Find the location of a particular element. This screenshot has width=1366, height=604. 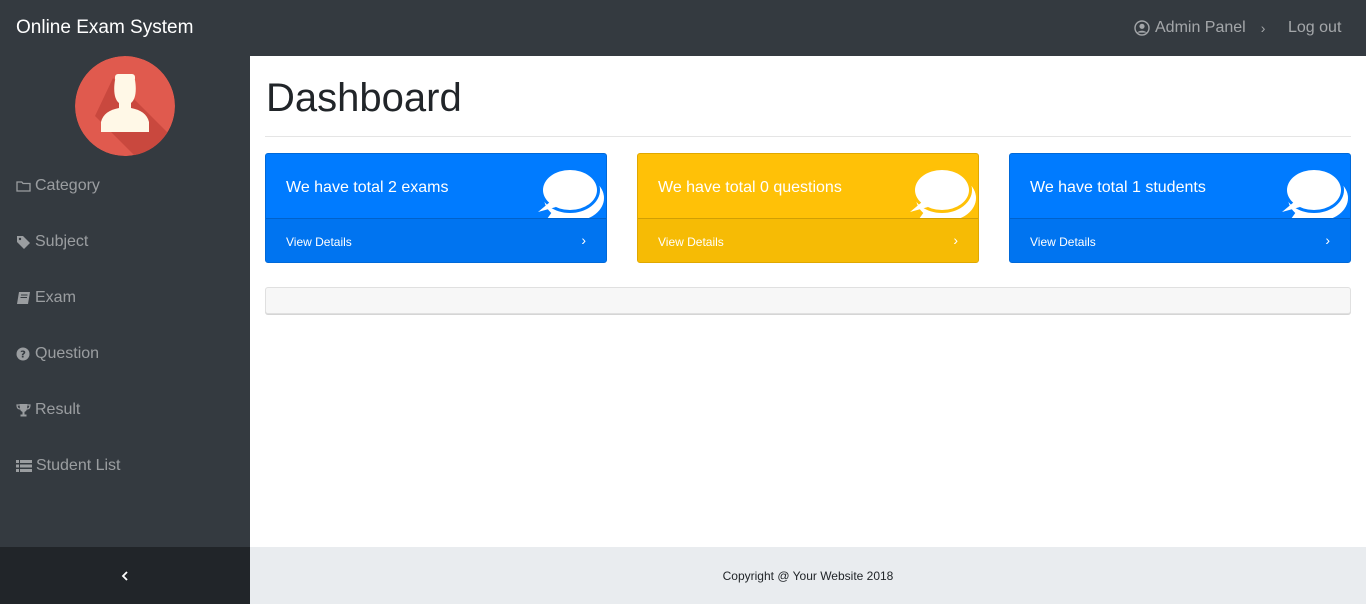

question-circle-icon: ? is located at coordinates (23, 354).